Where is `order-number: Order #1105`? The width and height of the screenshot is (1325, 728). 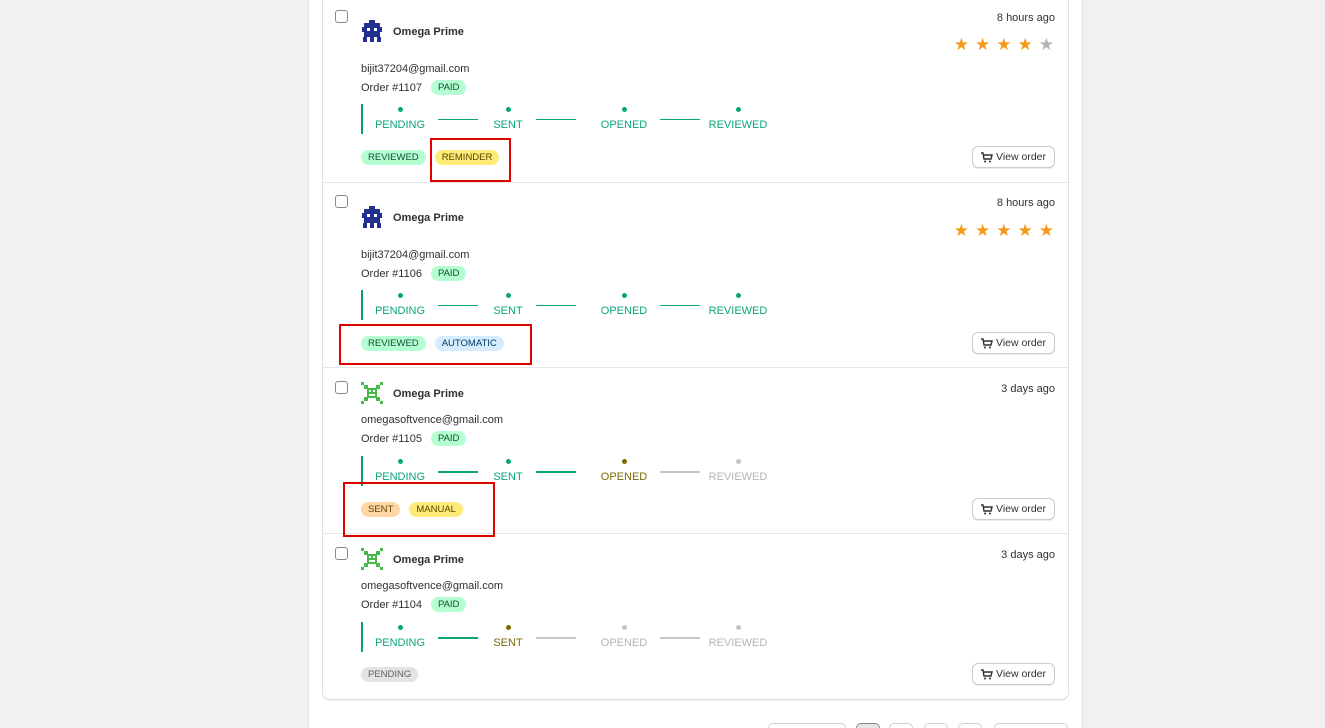
order-number: Order #1105 is located at coordinates (391, 438).